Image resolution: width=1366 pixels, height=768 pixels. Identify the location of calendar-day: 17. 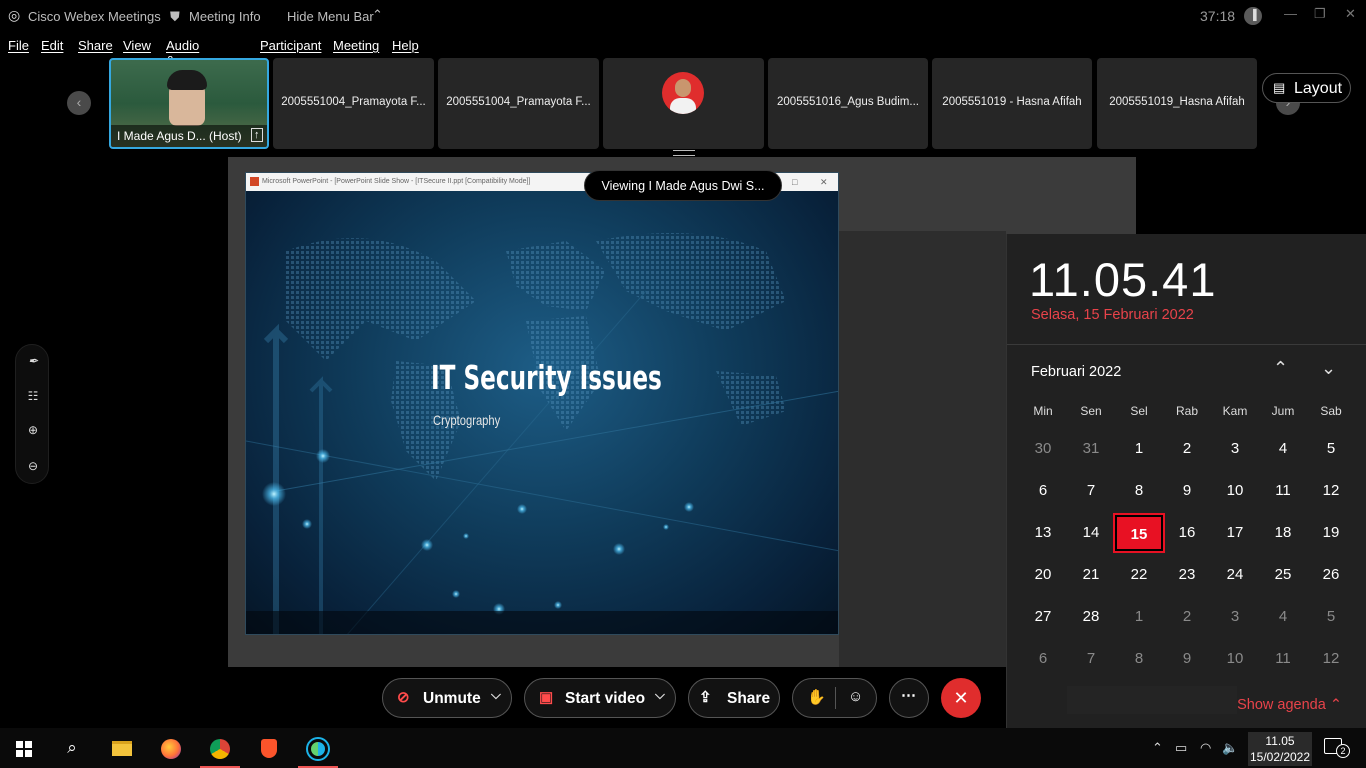
(1235, 533).